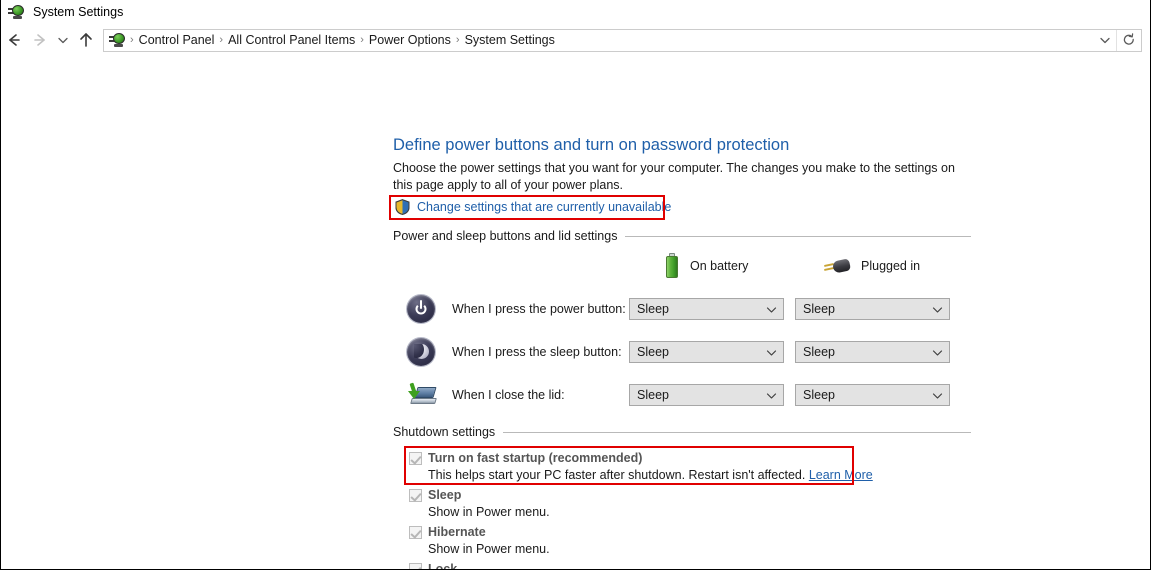  Describe the element at coordinates (14, 40) in the screenshot. I see `back-arrow-icon` at that location.